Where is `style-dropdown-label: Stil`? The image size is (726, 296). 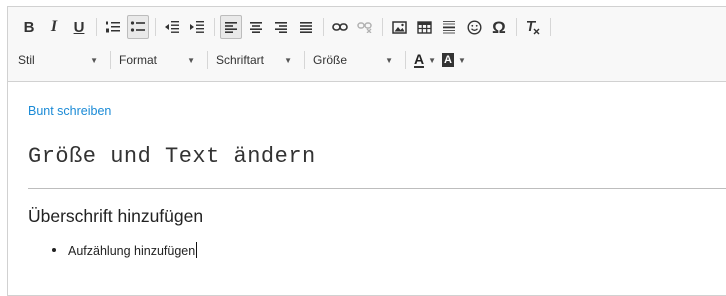
style-dropdown-label: Stil is located at coordinates (26, 60).